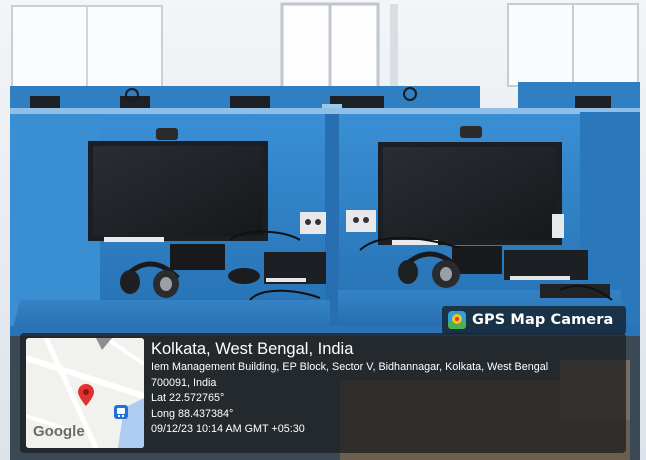  What do you see at coordinates (59, 431) in the screenshot?
I see `google-logo: Google` at bounding box center [59, 431].